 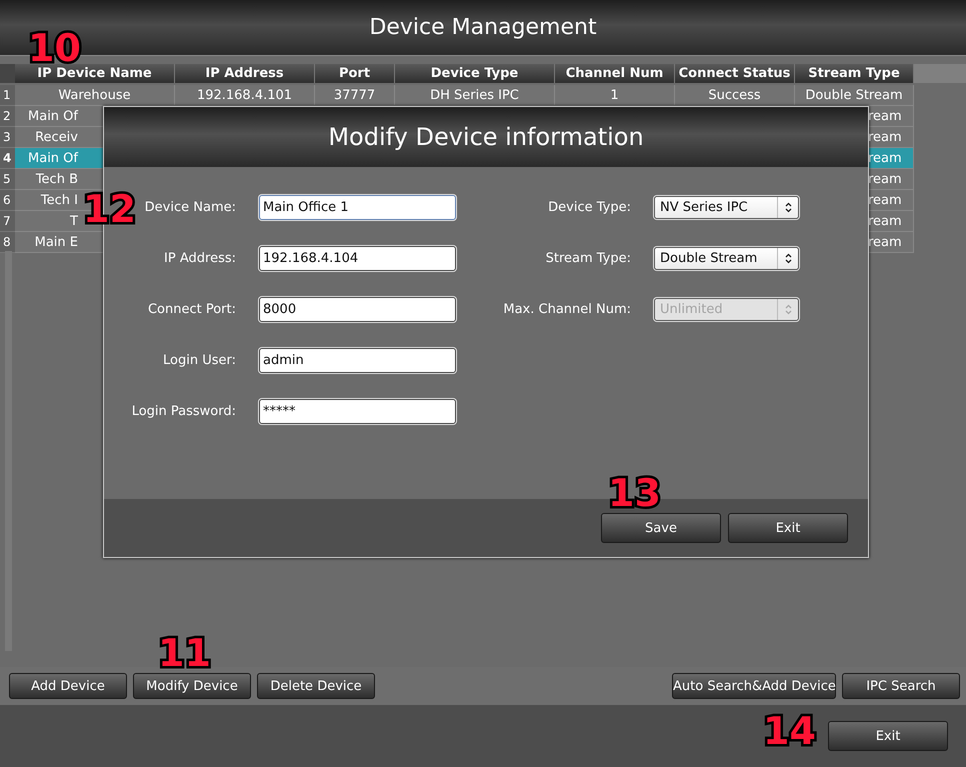 What do you see at coordinates (183, 411) in the screenshot?
I see `field-label: Login Password:` at bounding box center [183, 411].